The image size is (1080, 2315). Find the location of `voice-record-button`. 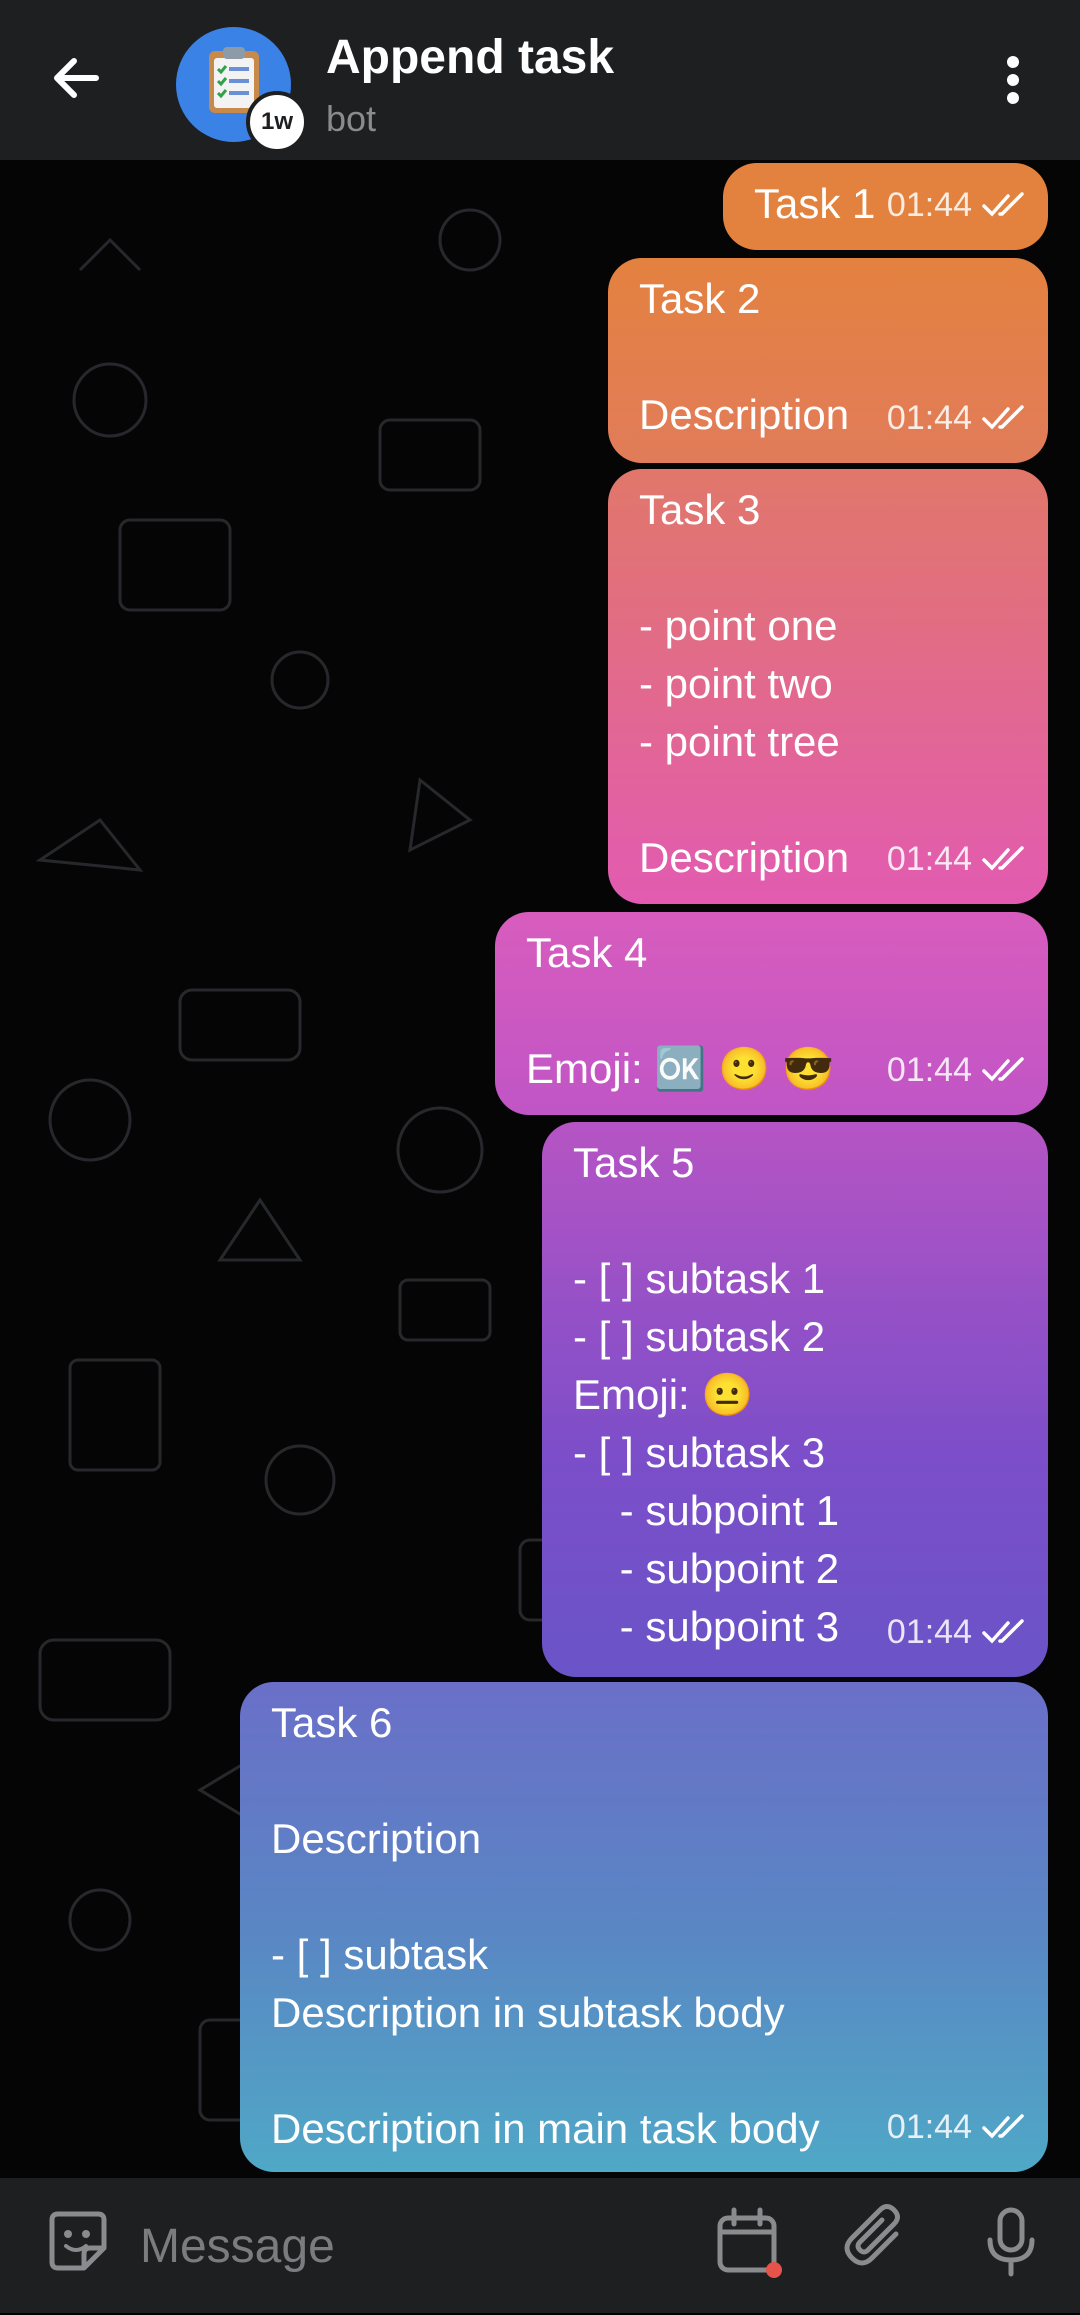

voice-record-button is located at coordinates (1012, 2242).